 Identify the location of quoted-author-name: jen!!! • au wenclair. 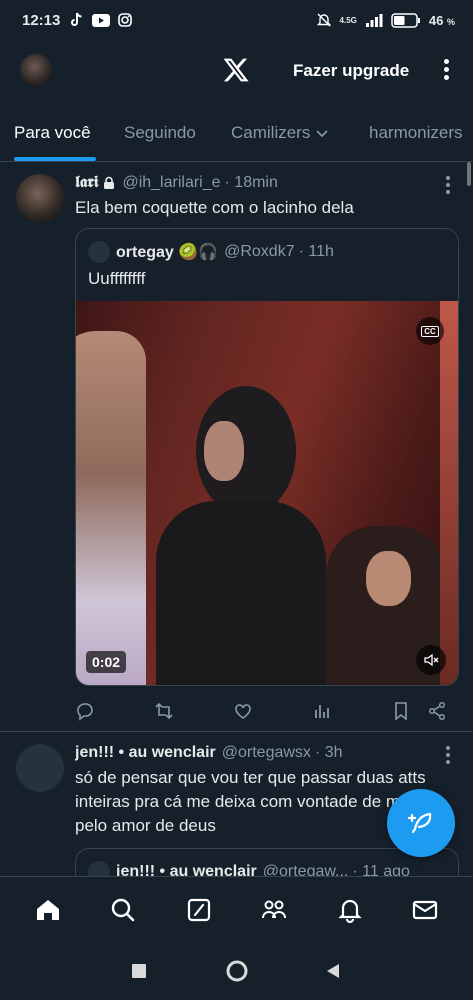
(186, 869).